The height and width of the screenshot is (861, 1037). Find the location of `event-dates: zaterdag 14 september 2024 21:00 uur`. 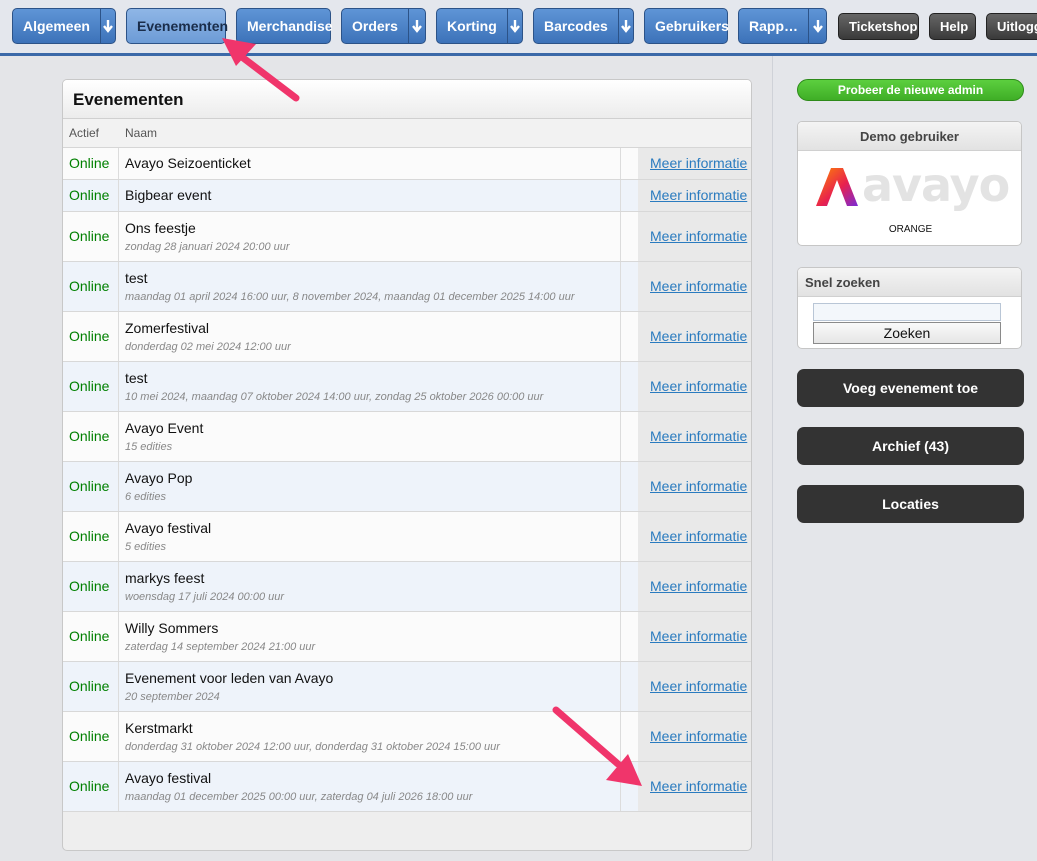

event-dates: zaterdag 14 september 2024 21:00 uur is located at coordinates (220, 647).